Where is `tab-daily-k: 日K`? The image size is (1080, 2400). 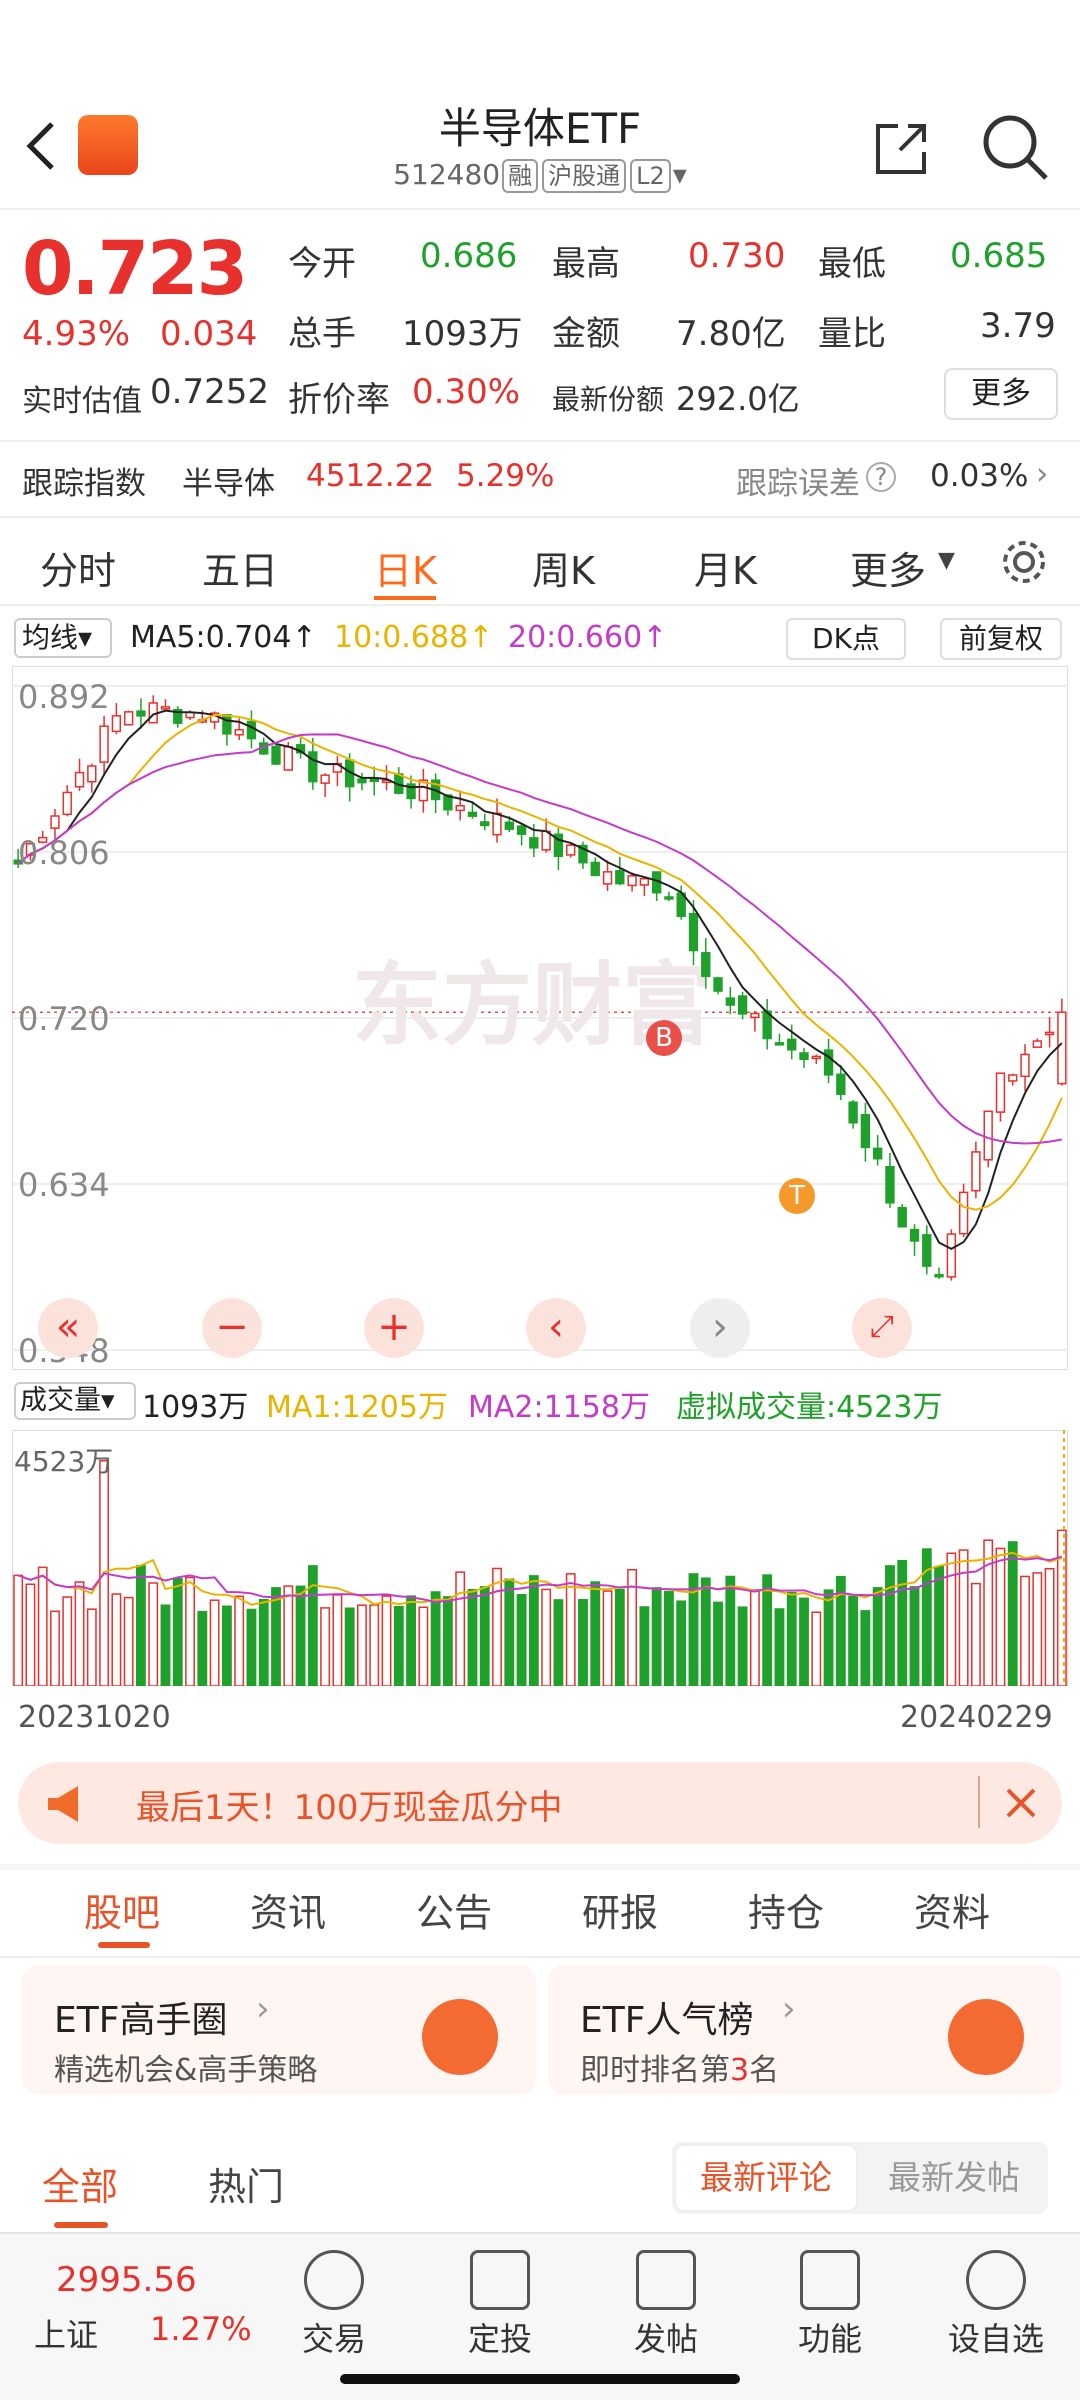
tab-daily-k: 日K is located at coordinates (405, 567).